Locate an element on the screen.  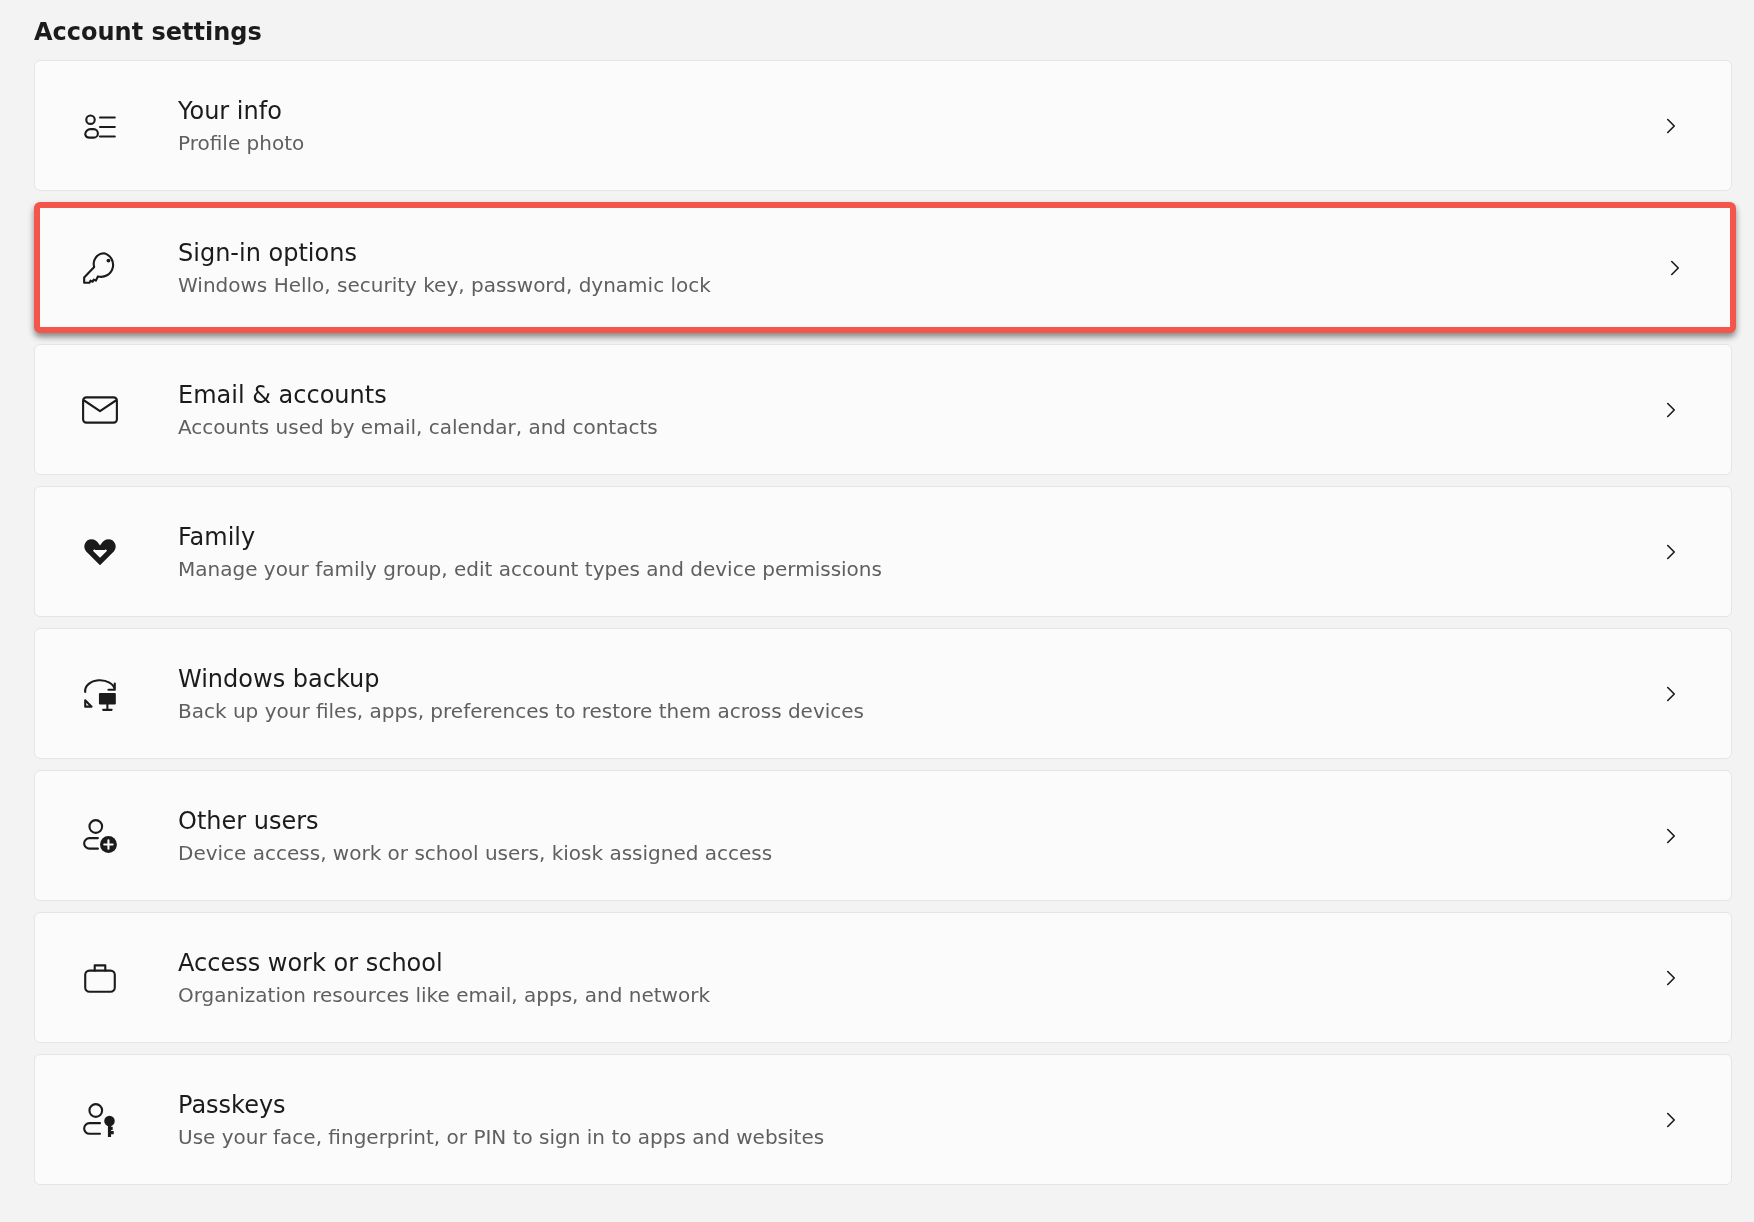
card-subtitle: Accounts used by email, calendar, and contacts is located at coordinates (418, 426).